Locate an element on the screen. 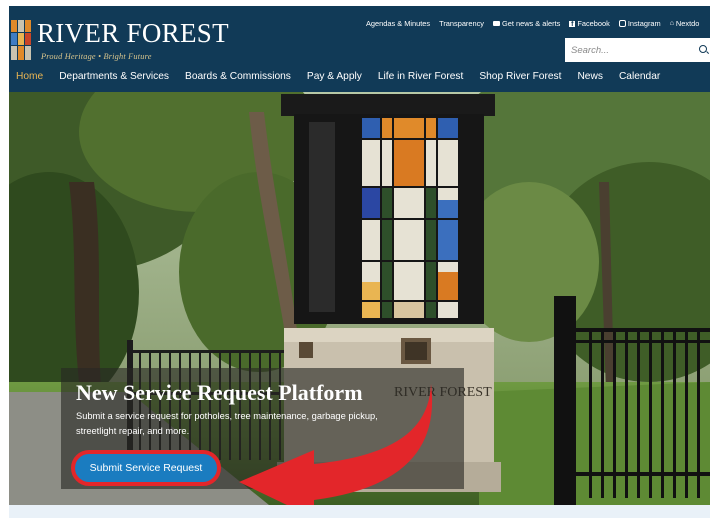 Image resolution: width=710 pixels, height=518 pixels. nav-departments-services: Departments & Services is located at coordinates (114, 77).